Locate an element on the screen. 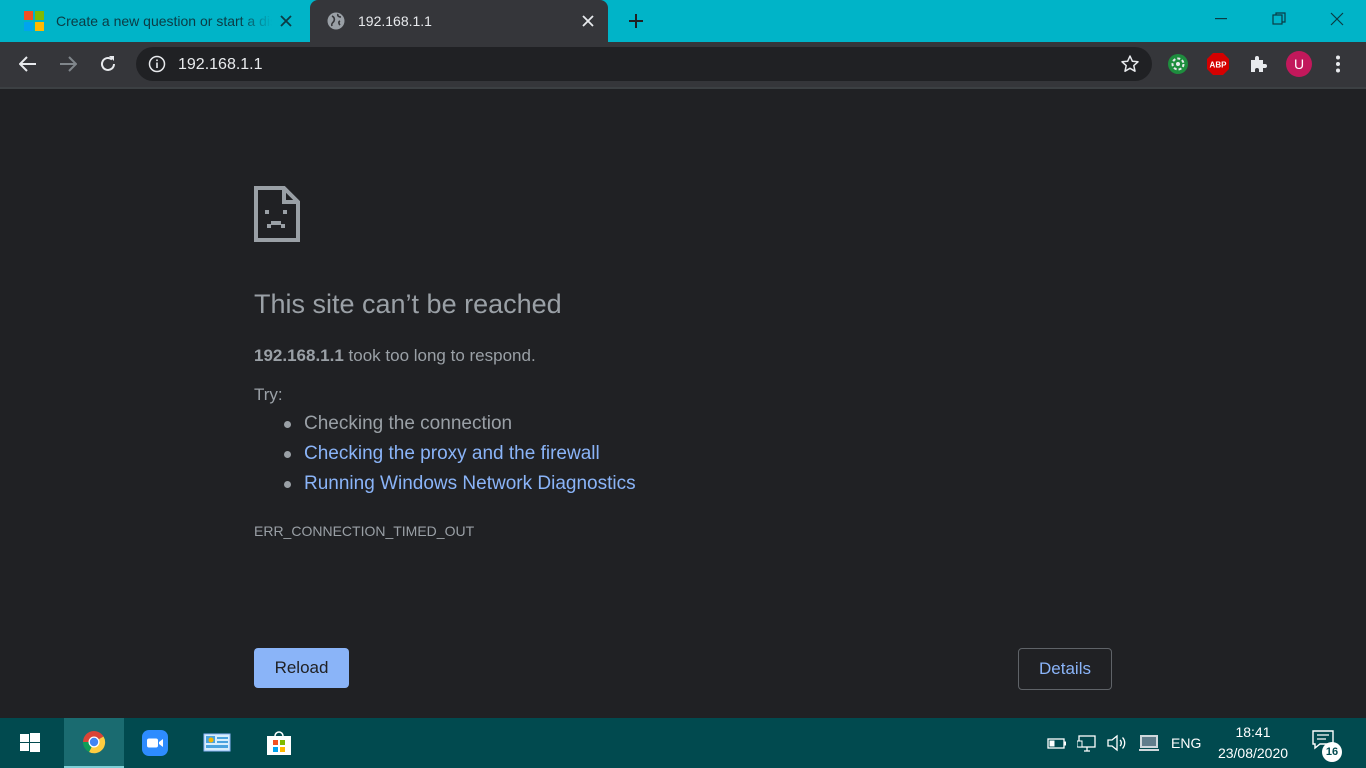  taskbar-chrome is located at coordinates (94, 743).